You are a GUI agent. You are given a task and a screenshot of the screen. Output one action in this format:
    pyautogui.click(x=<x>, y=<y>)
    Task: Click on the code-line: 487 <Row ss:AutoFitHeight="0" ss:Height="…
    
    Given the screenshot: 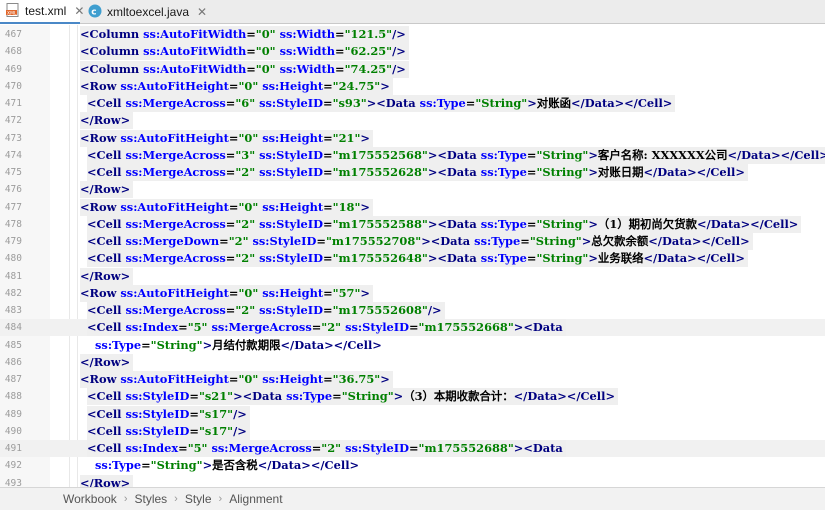 What is the action you would take?
    pyautogui.click(x=412, y=379)
    